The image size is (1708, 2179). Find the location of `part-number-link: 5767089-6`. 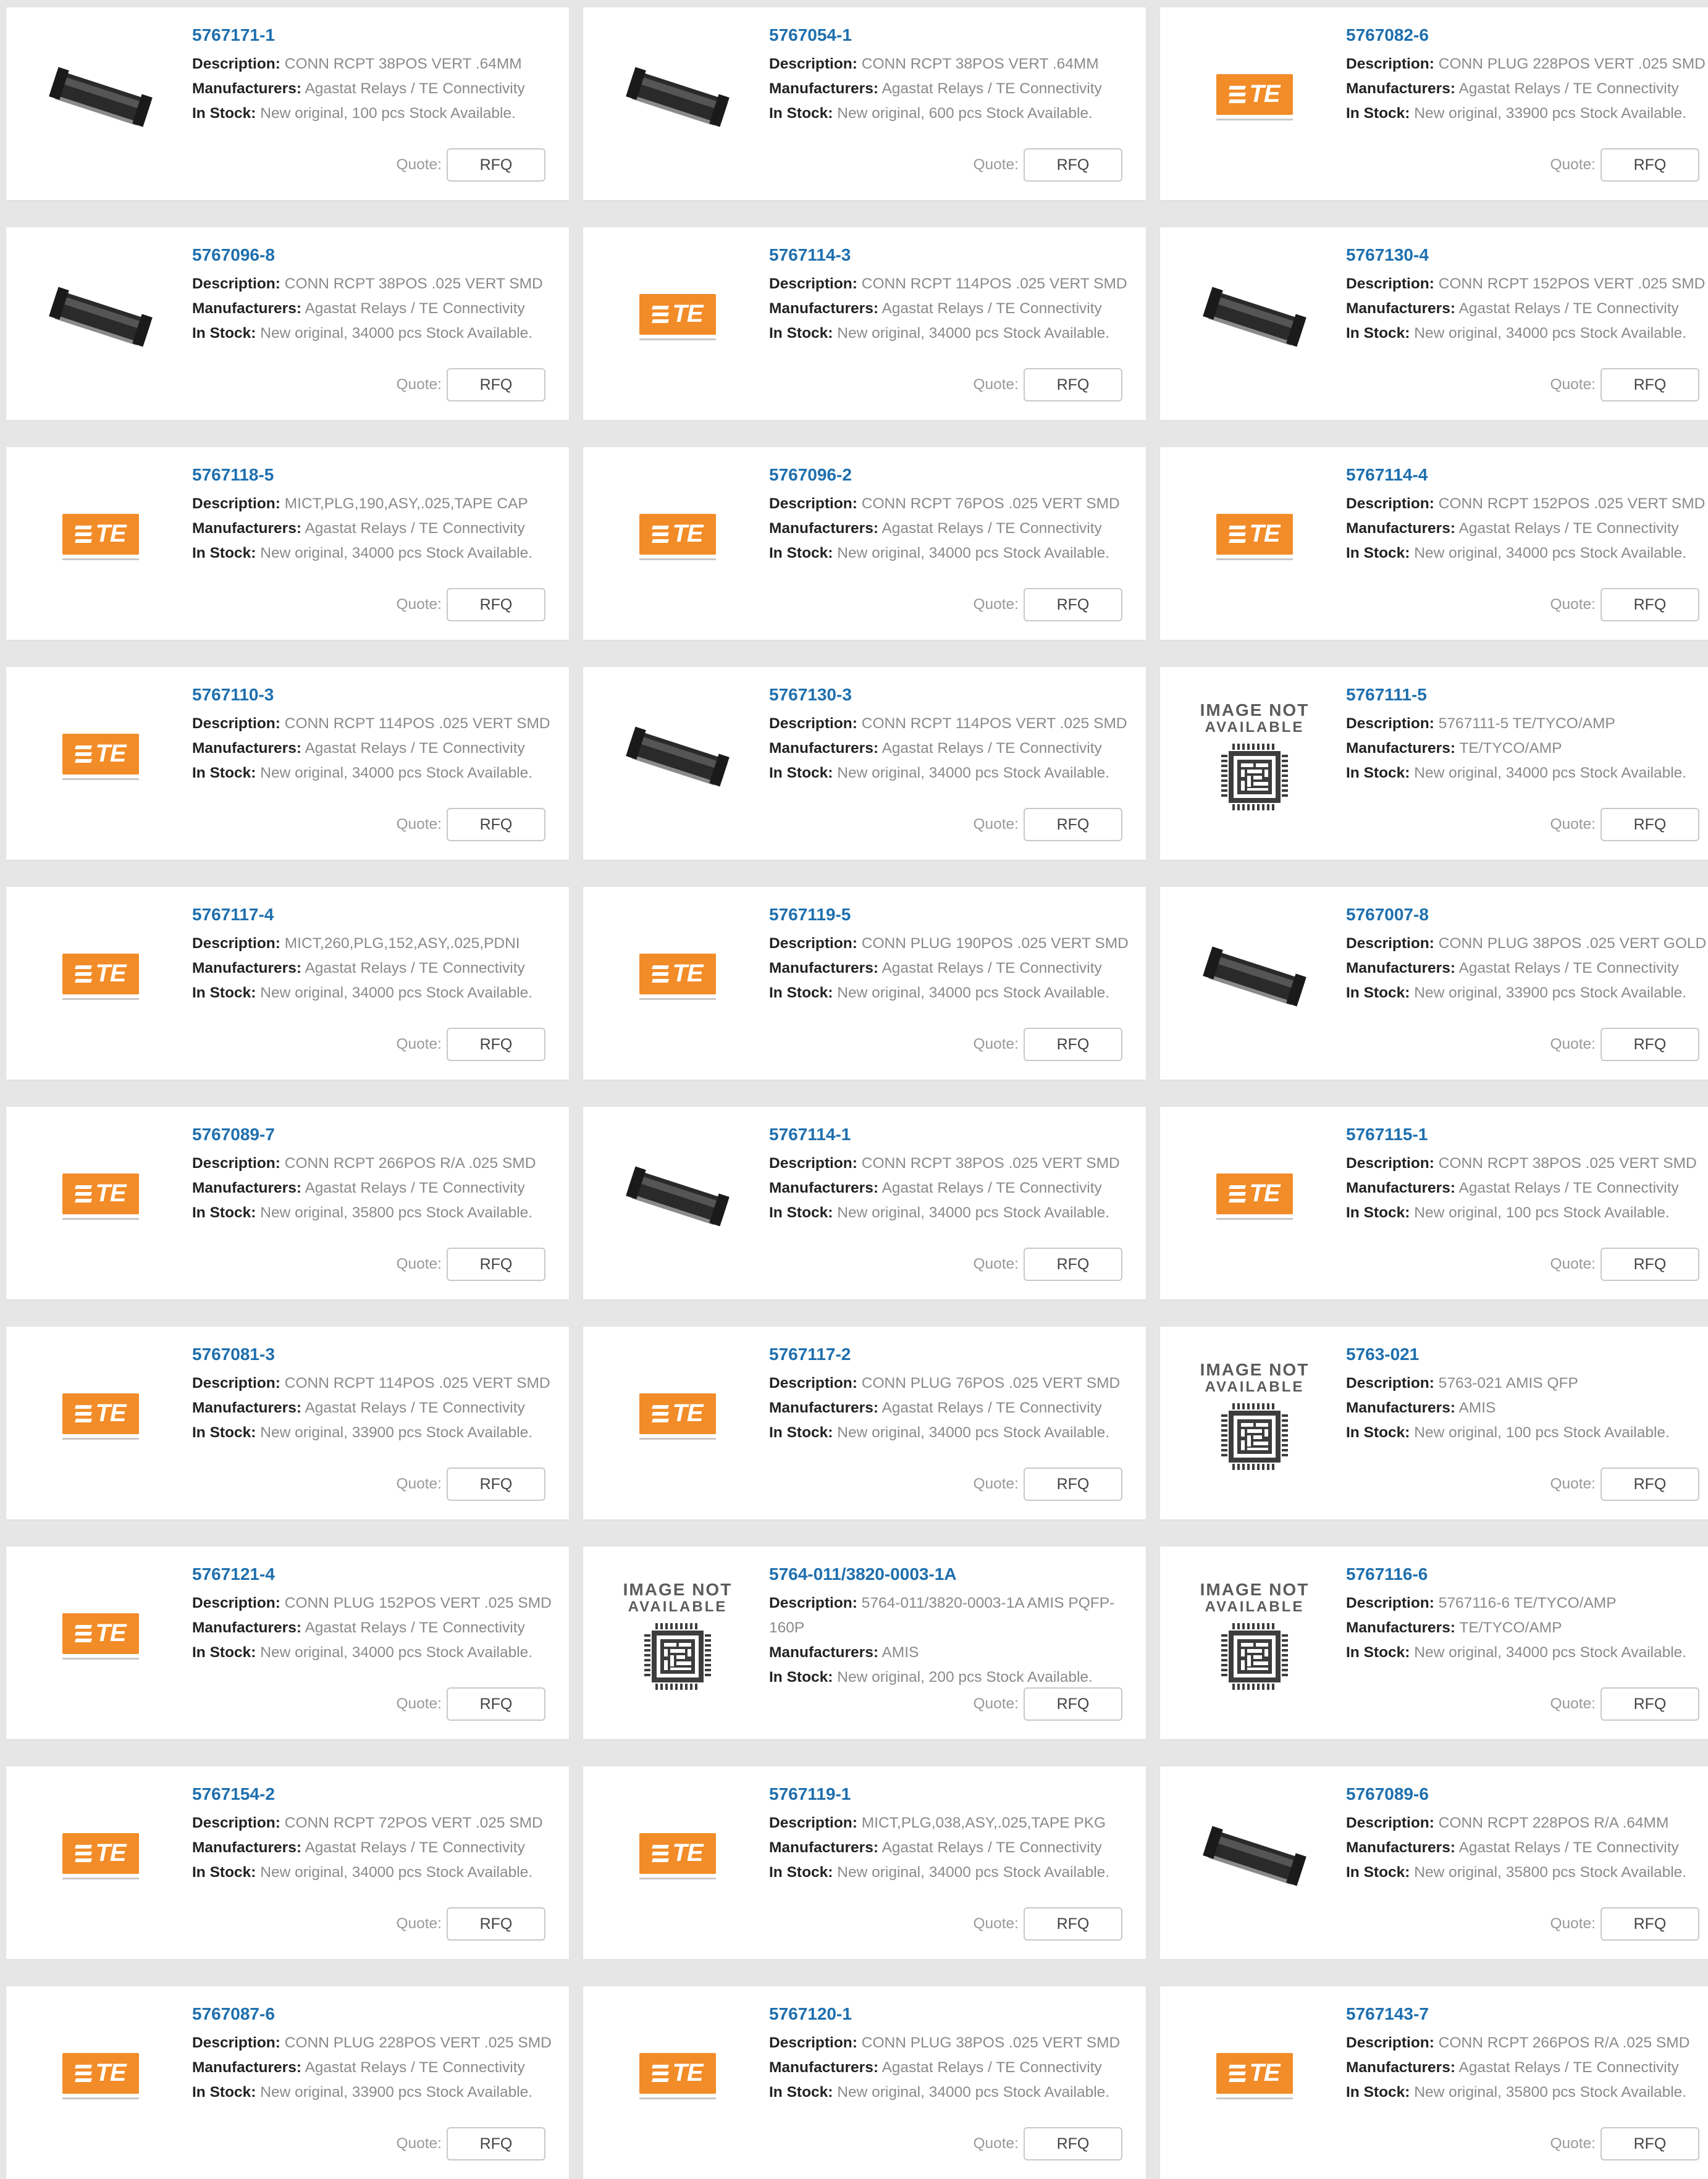

part-number-link: 5767089-6 is located at coordinates (1527, 1794).